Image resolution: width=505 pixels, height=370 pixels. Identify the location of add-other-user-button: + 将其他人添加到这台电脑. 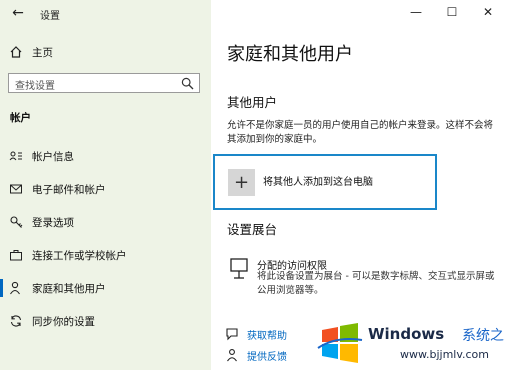
(325, 182).